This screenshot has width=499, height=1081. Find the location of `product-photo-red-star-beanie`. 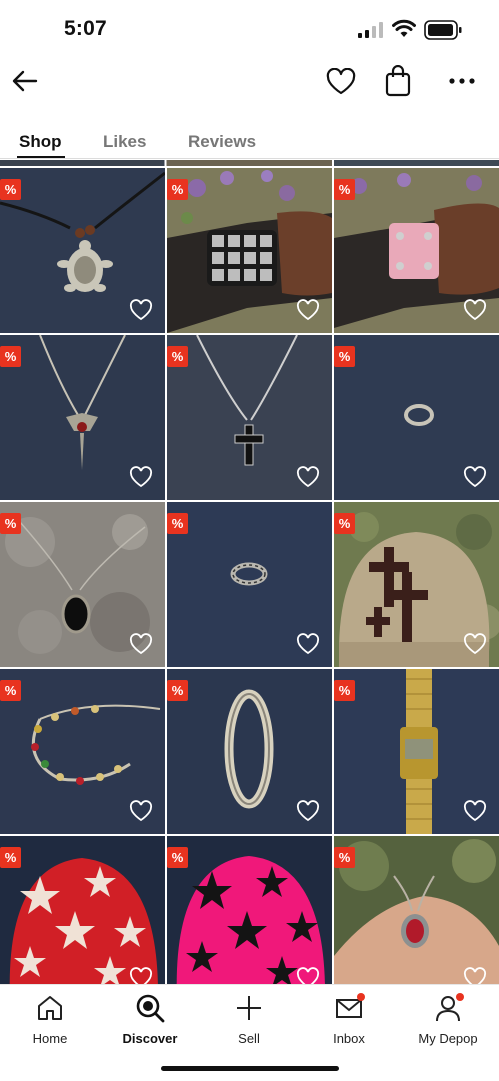

product-photo-red-star-beanie is located at coordinates (82, 910).